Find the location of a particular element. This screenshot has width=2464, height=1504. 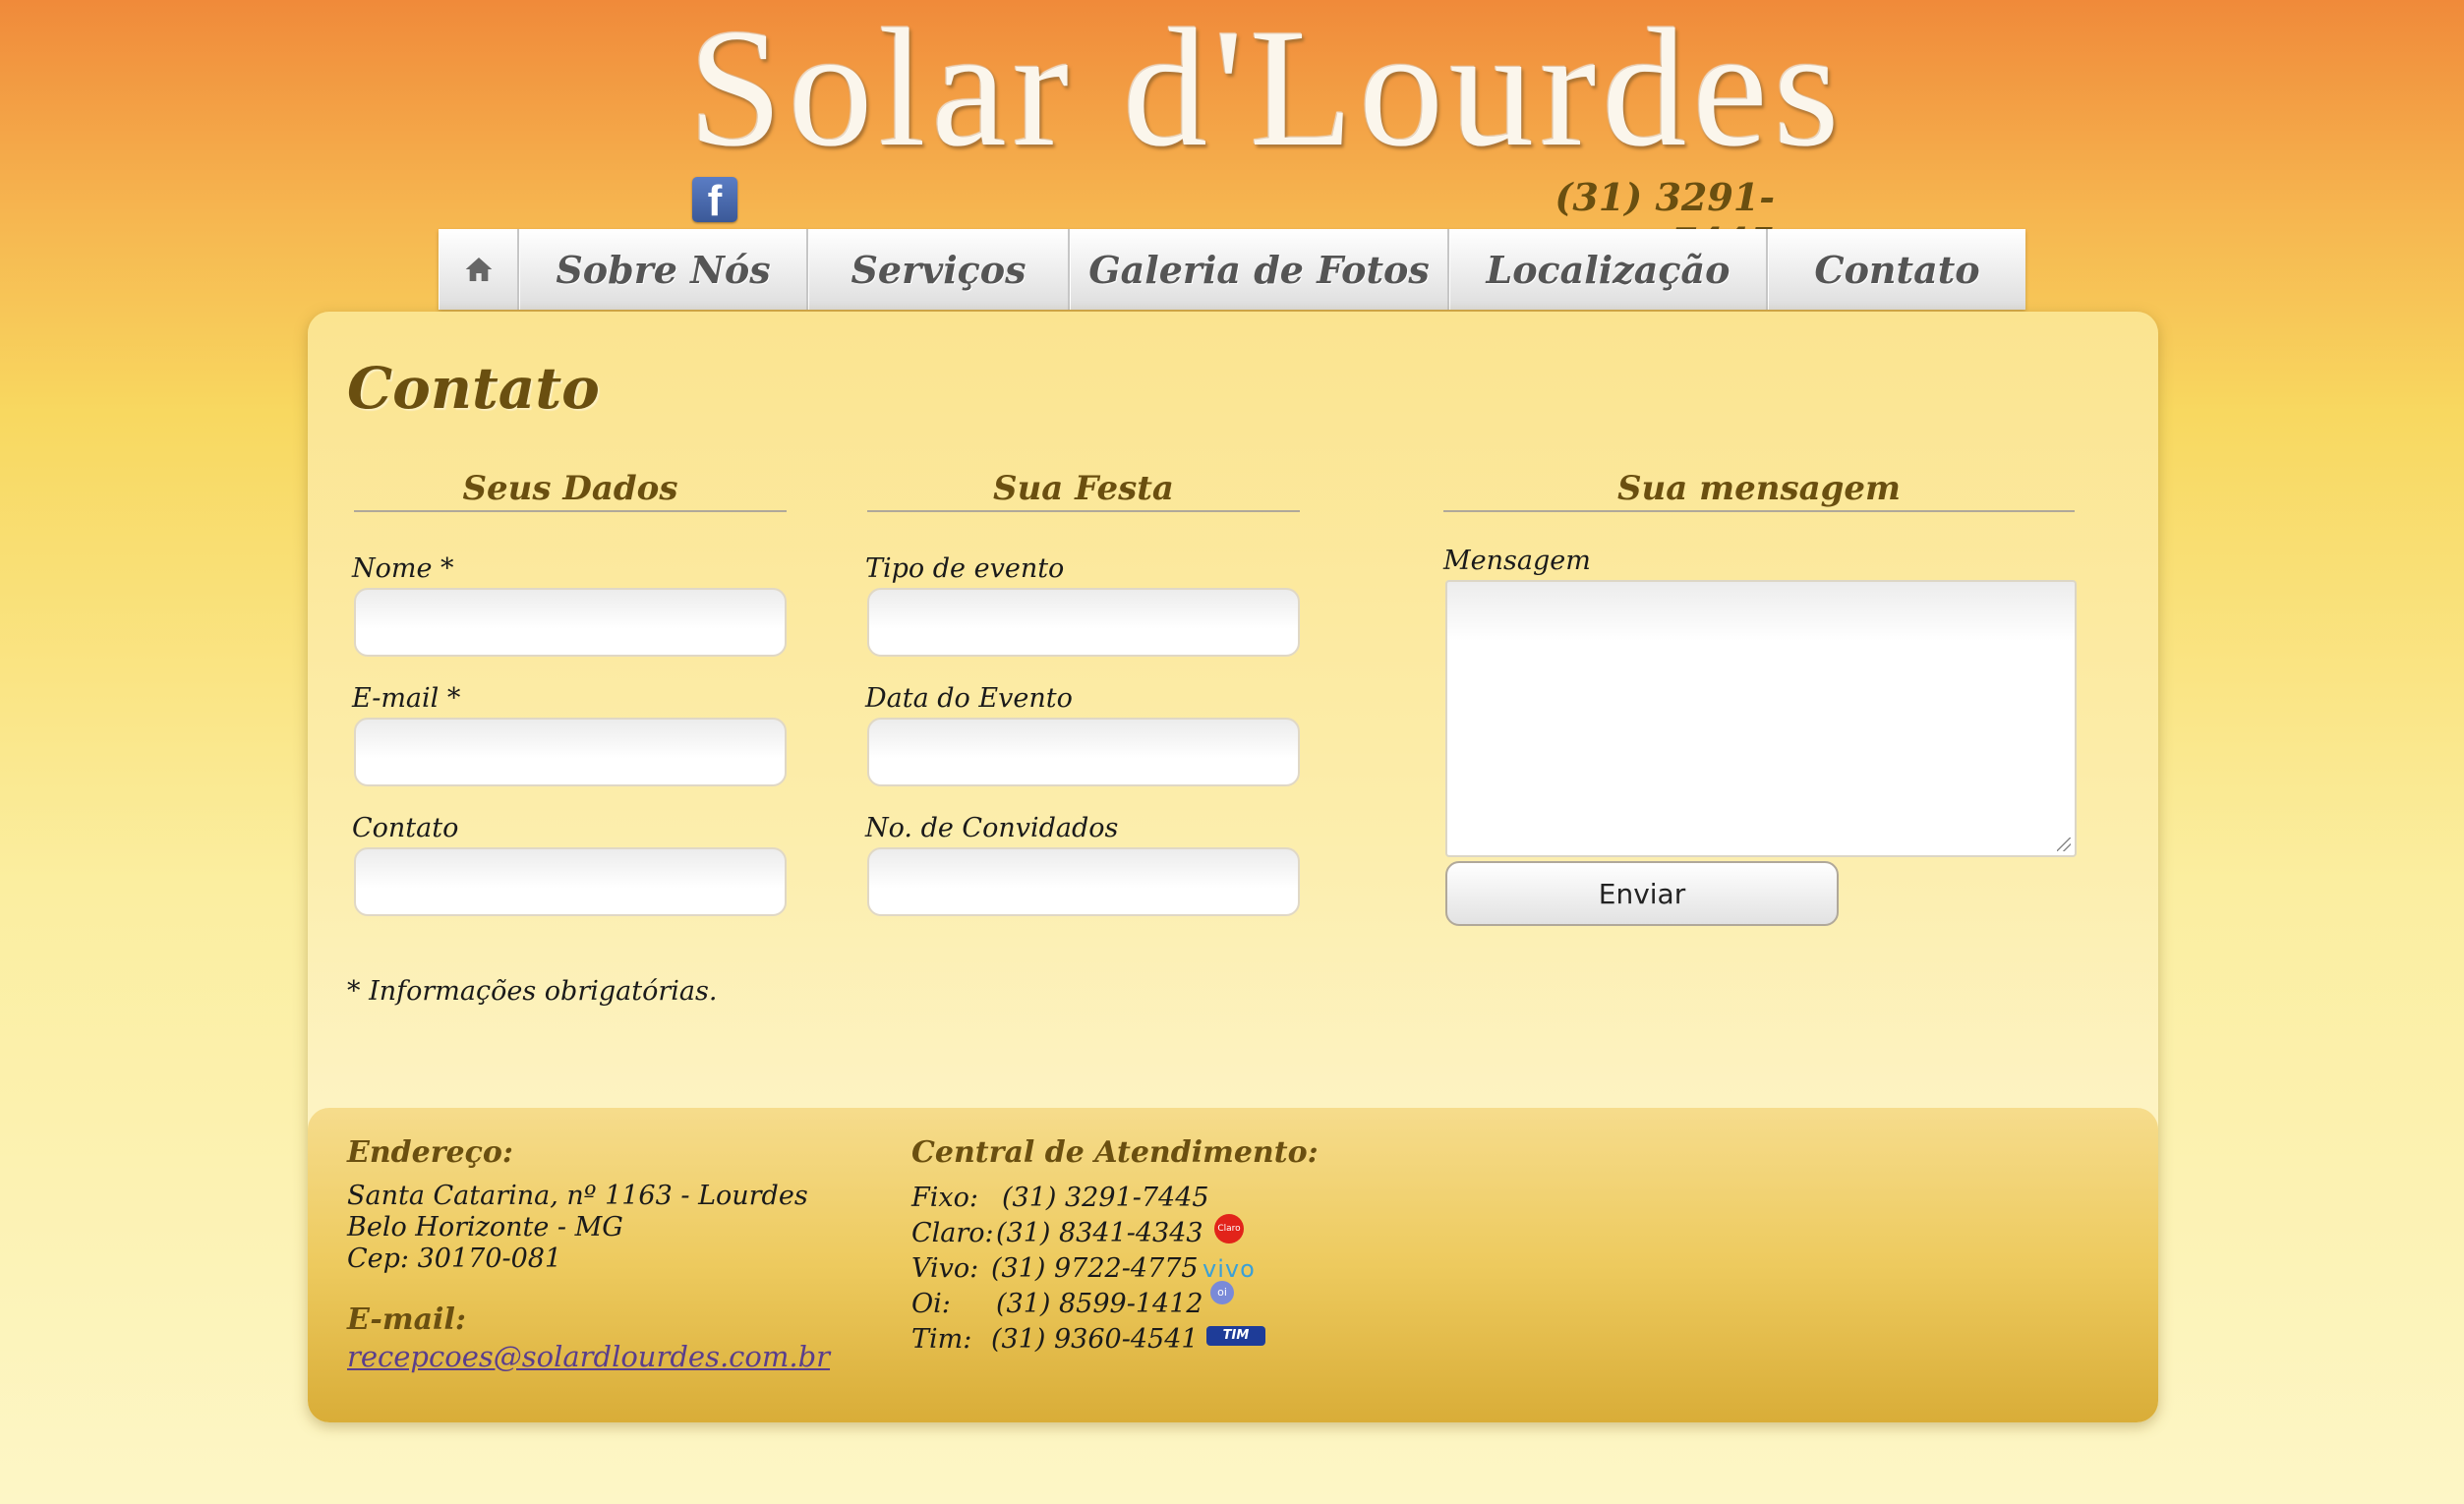

phone-label-tim: Tim: is located at coordinates (941, 1339).